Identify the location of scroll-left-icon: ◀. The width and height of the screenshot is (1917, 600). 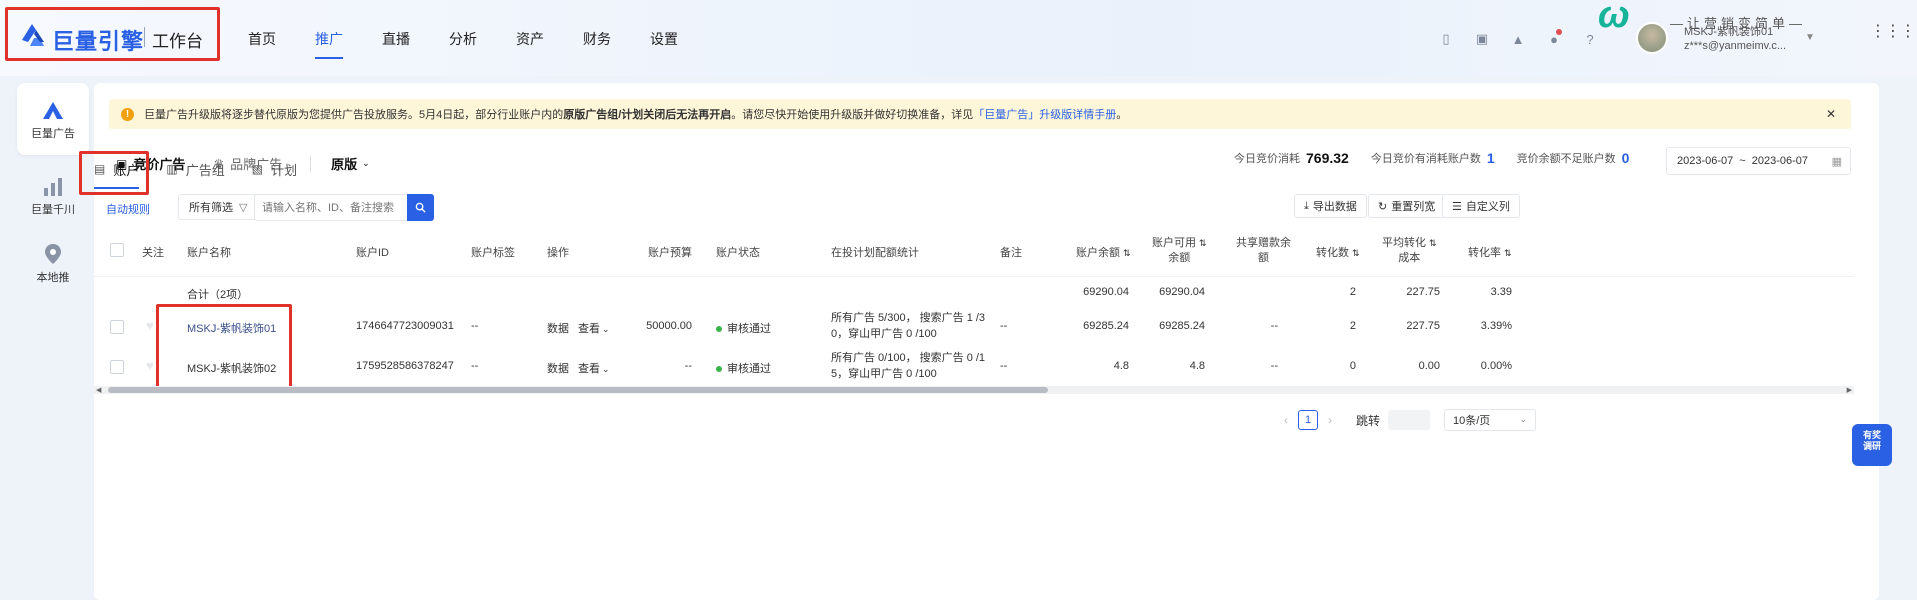
(98, 390).